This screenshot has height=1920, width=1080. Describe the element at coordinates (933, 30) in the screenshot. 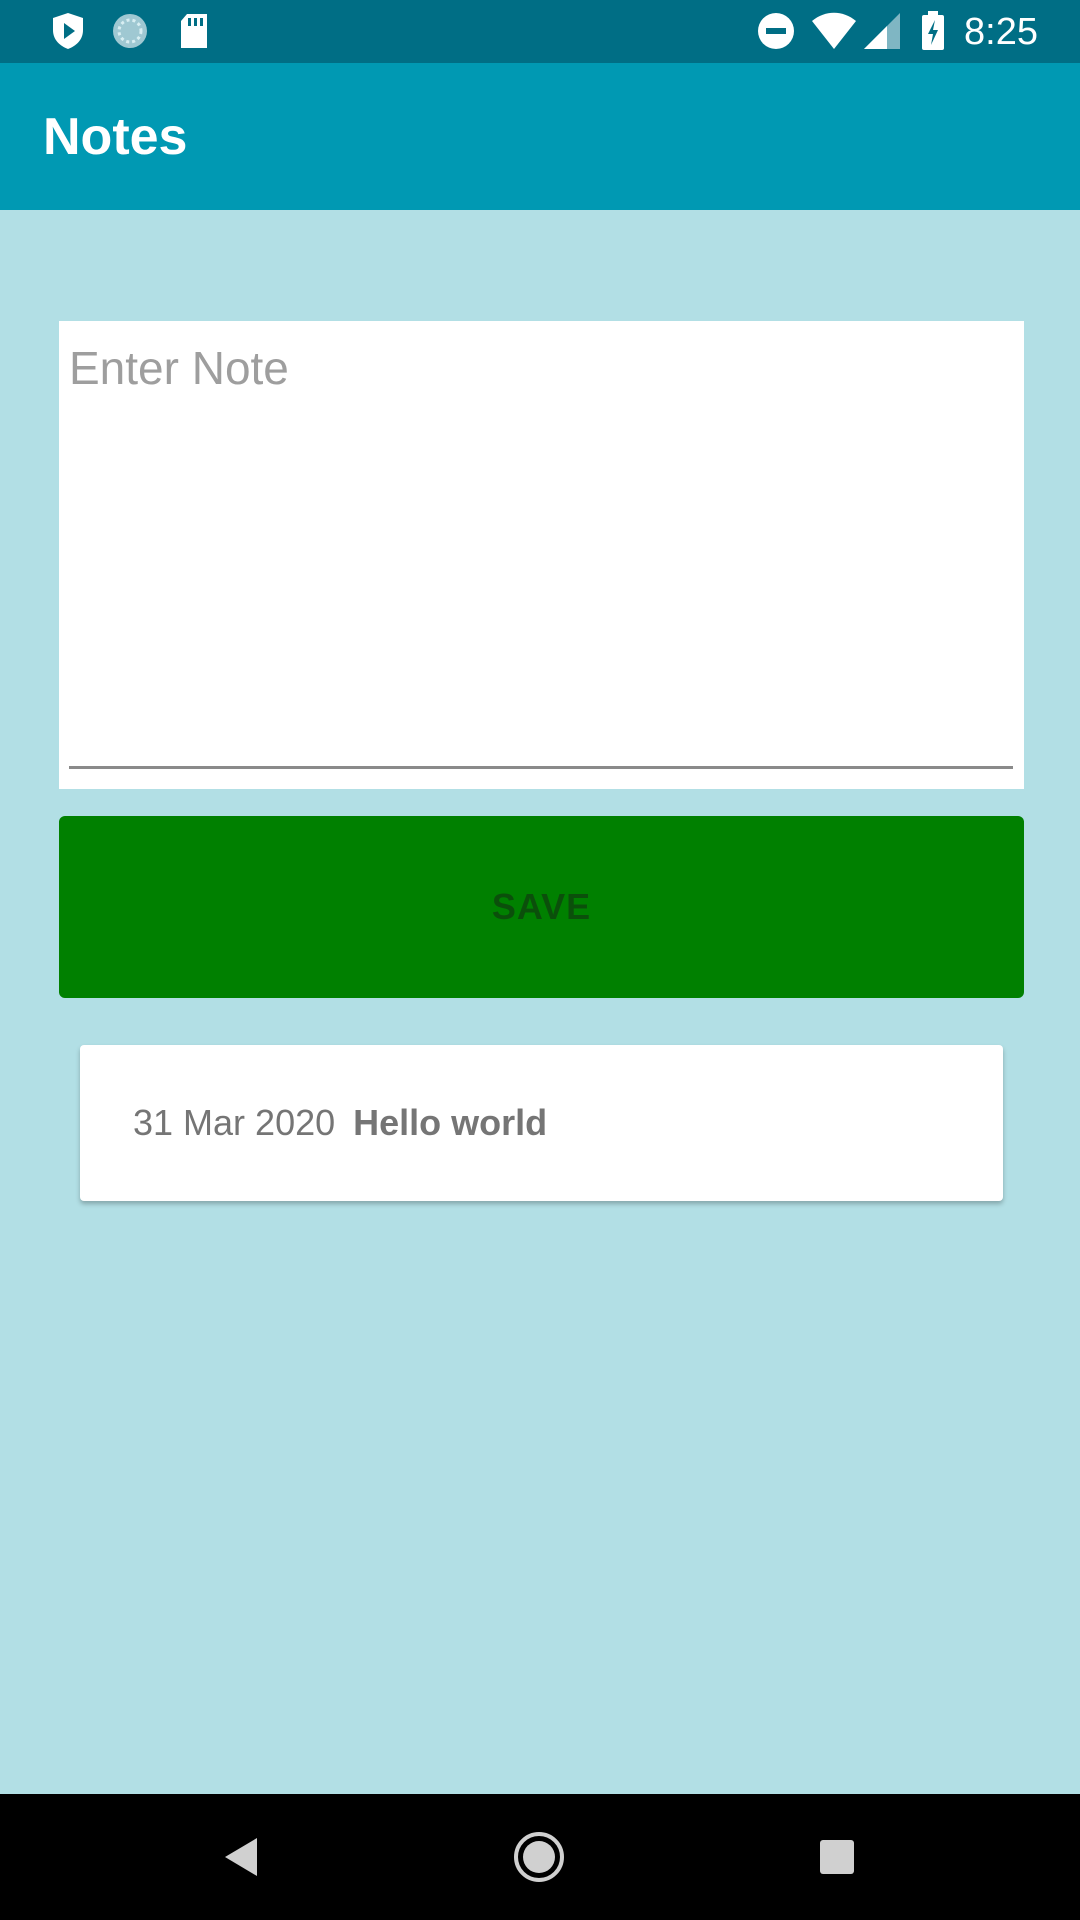

I see `battery-charging-icon` at that location.